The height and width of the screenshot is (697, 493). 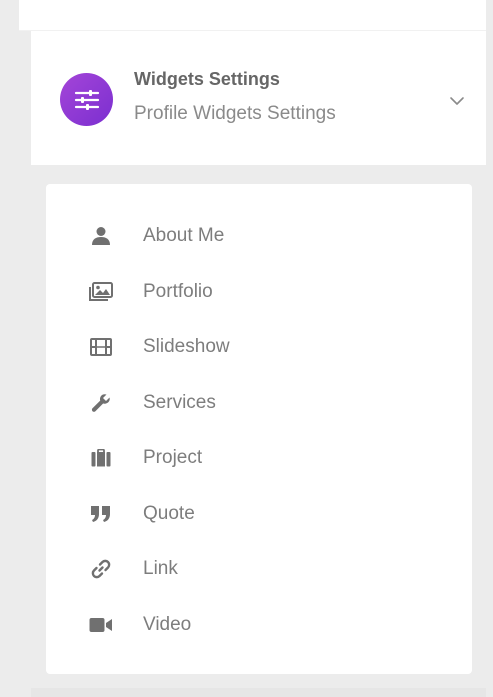 I want to click on header-subtitle: Profile Widgets Settings, so click(x=235, y=113).